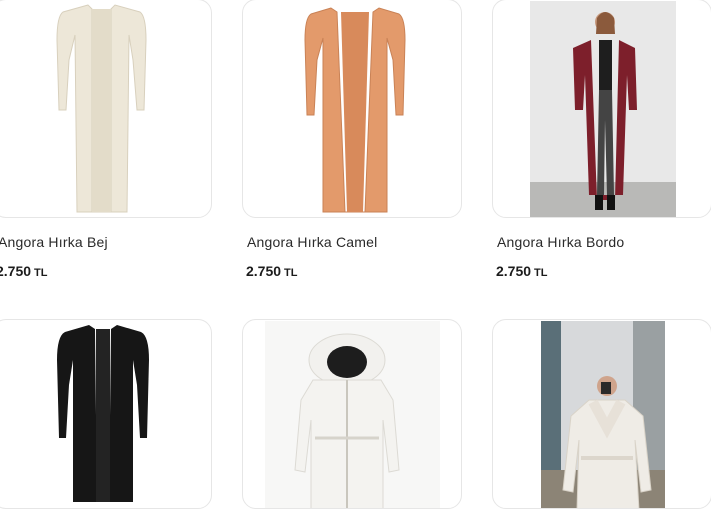  I want to click on burgundy-cardigan-image, so click(603, 109).